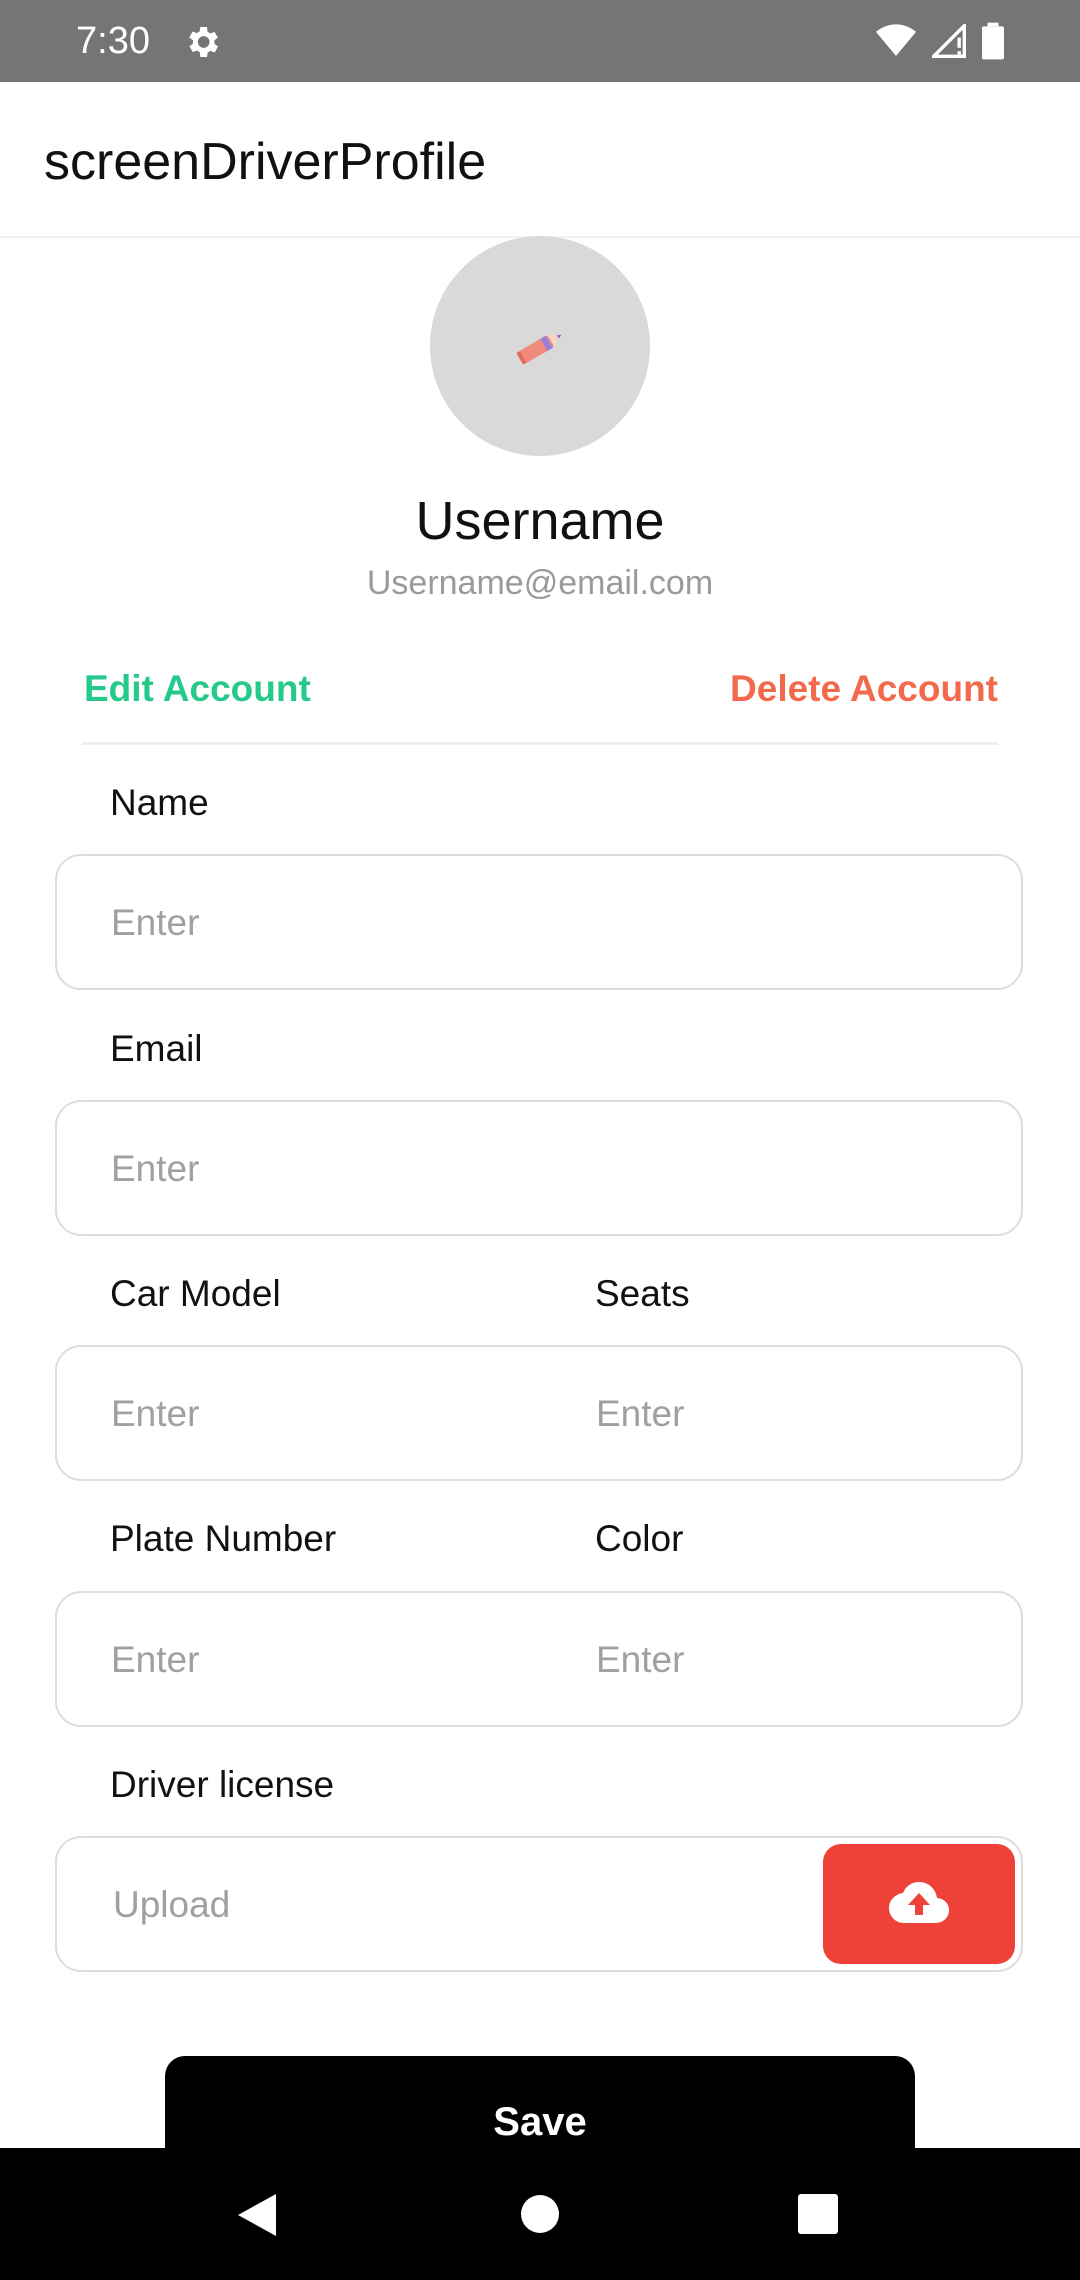 This screenshot has height=2280, width=1080. Describe the element at coordinates (156, 1048) in the screenshot. I see `email-label: Email` at that location.